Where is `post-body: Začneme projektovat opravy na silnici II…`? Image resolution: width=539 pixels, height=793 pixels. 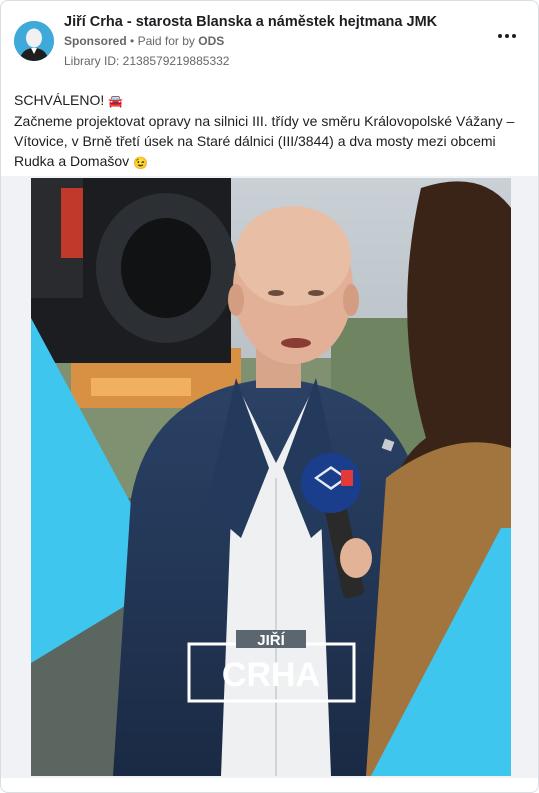 post-body: Začneme projektovat opravy na silnici II… is located at coordinates (264, 141).